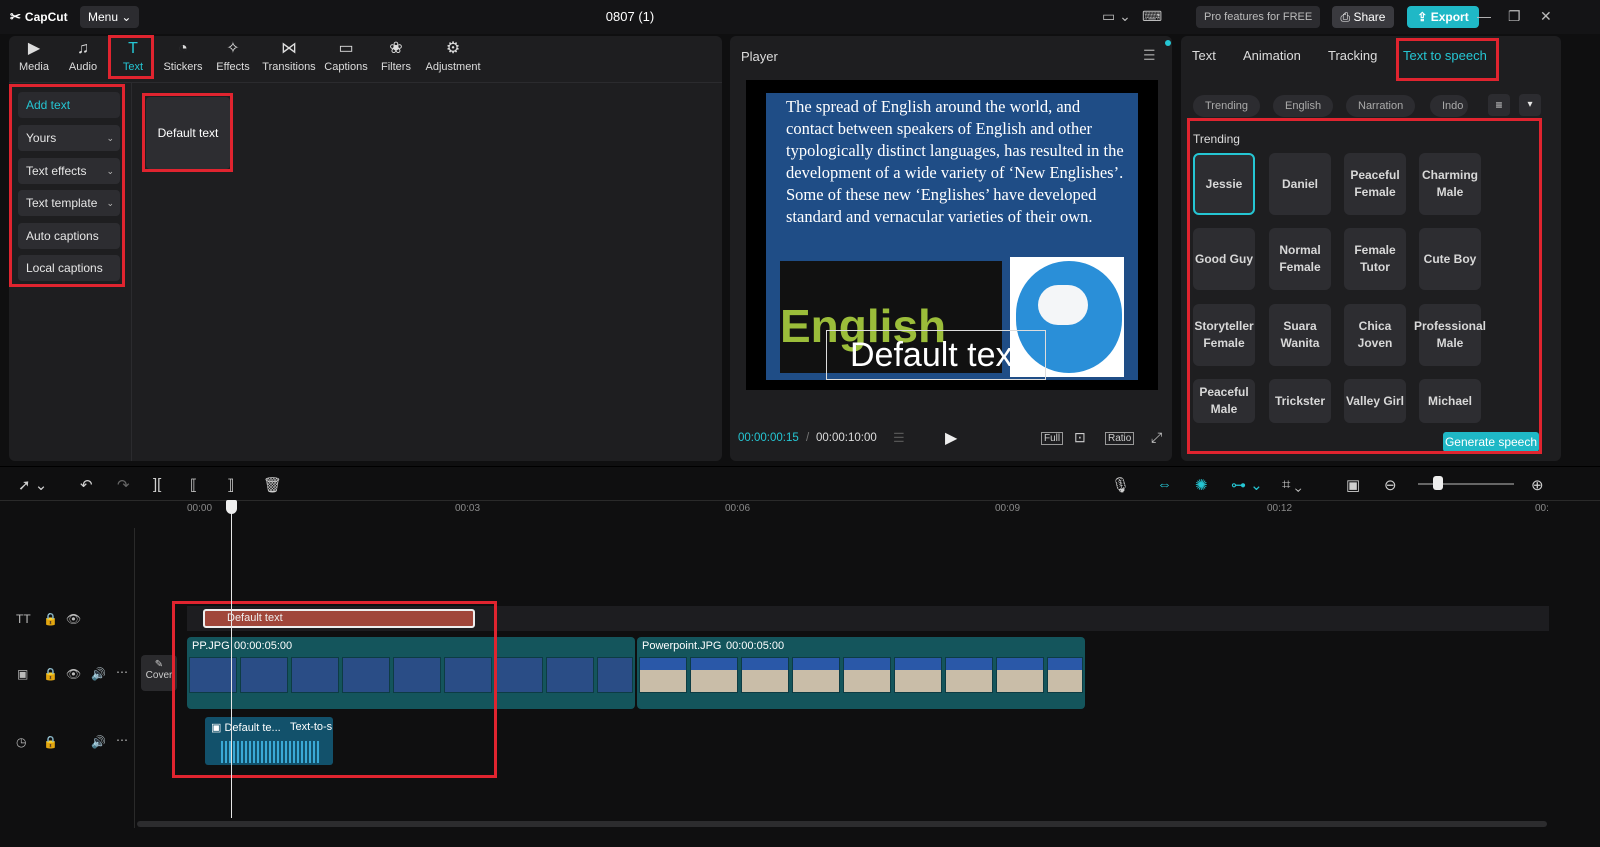  What do you see at coordinates (1542, 508) in the screenshot?
I see `ruler-label: 00:` at bounding box center [1542, 508].